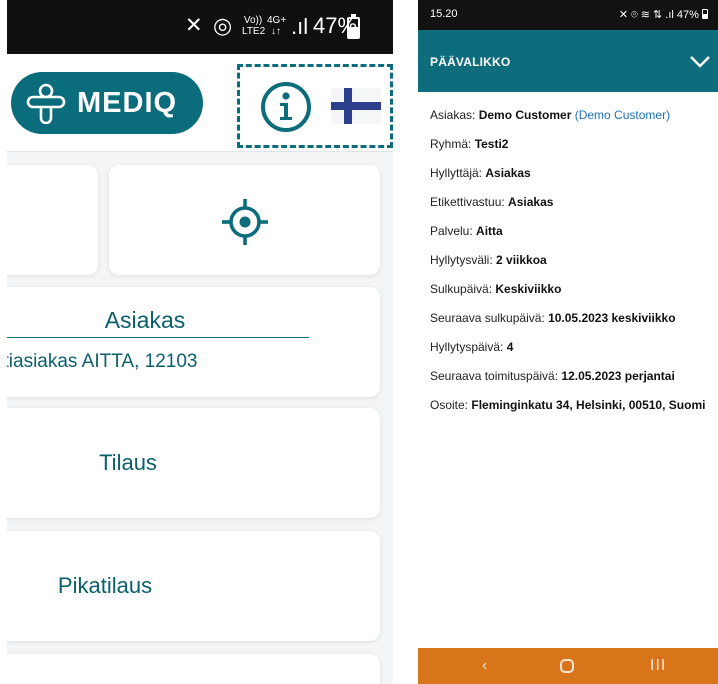 Image resolution: width=718 pixels, height=684 pixels. What do you see at coordinates (127, 102) in the screenshot?
I see `logo-text: MEDIQ` at bounding box center [127, 102].